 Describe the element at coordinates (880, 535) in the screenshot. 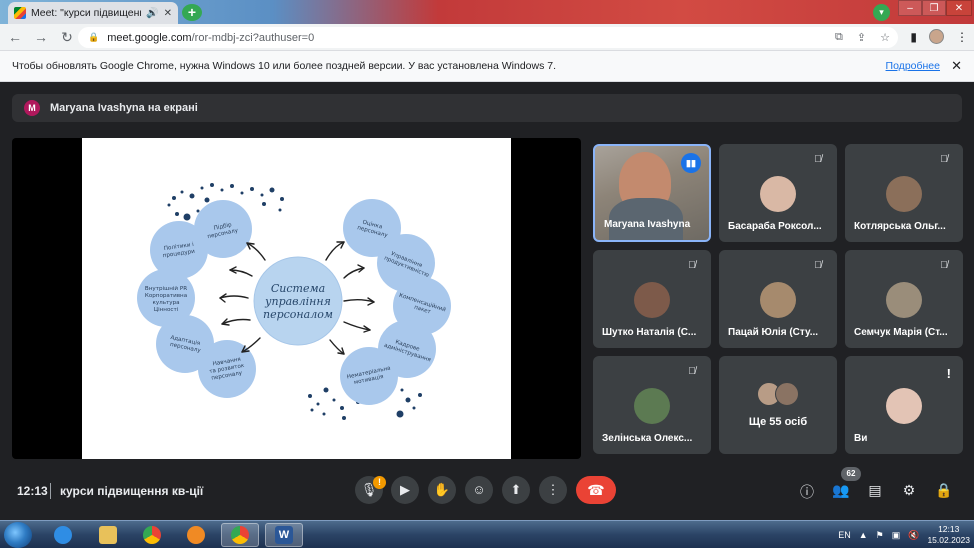

I see `flag-icon: ⚑` at that location.